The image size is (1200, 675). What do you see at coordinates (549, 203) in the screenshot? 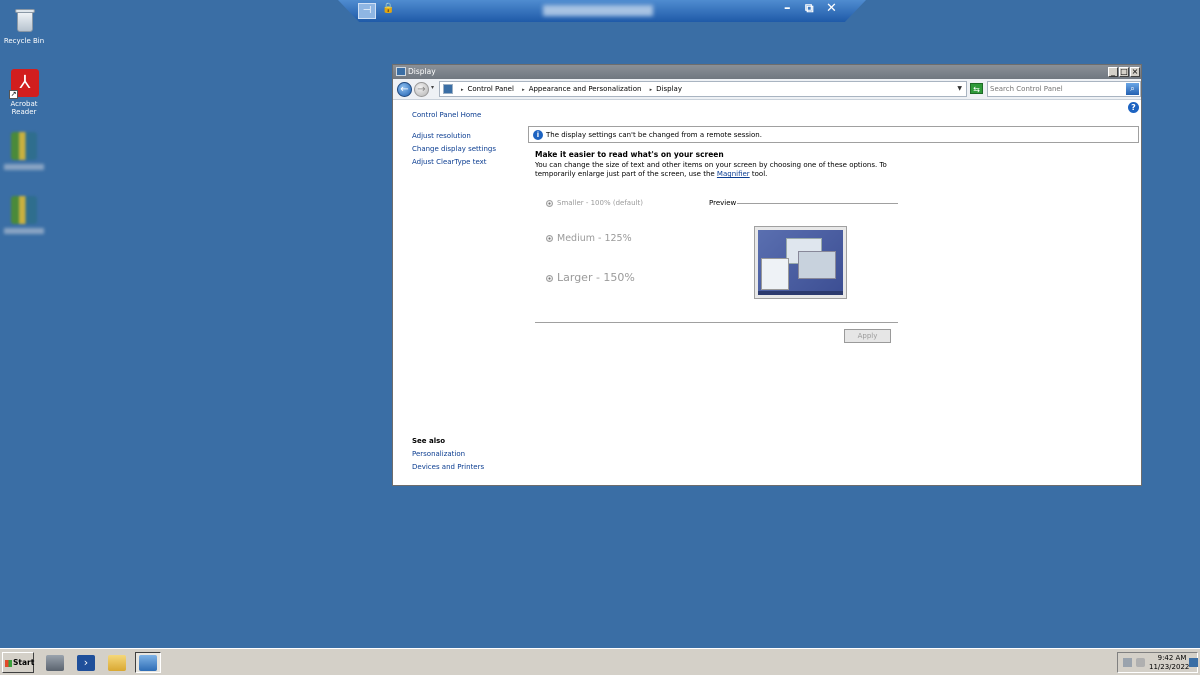
I see `radio-smaller` at bounding box center [549, 203].